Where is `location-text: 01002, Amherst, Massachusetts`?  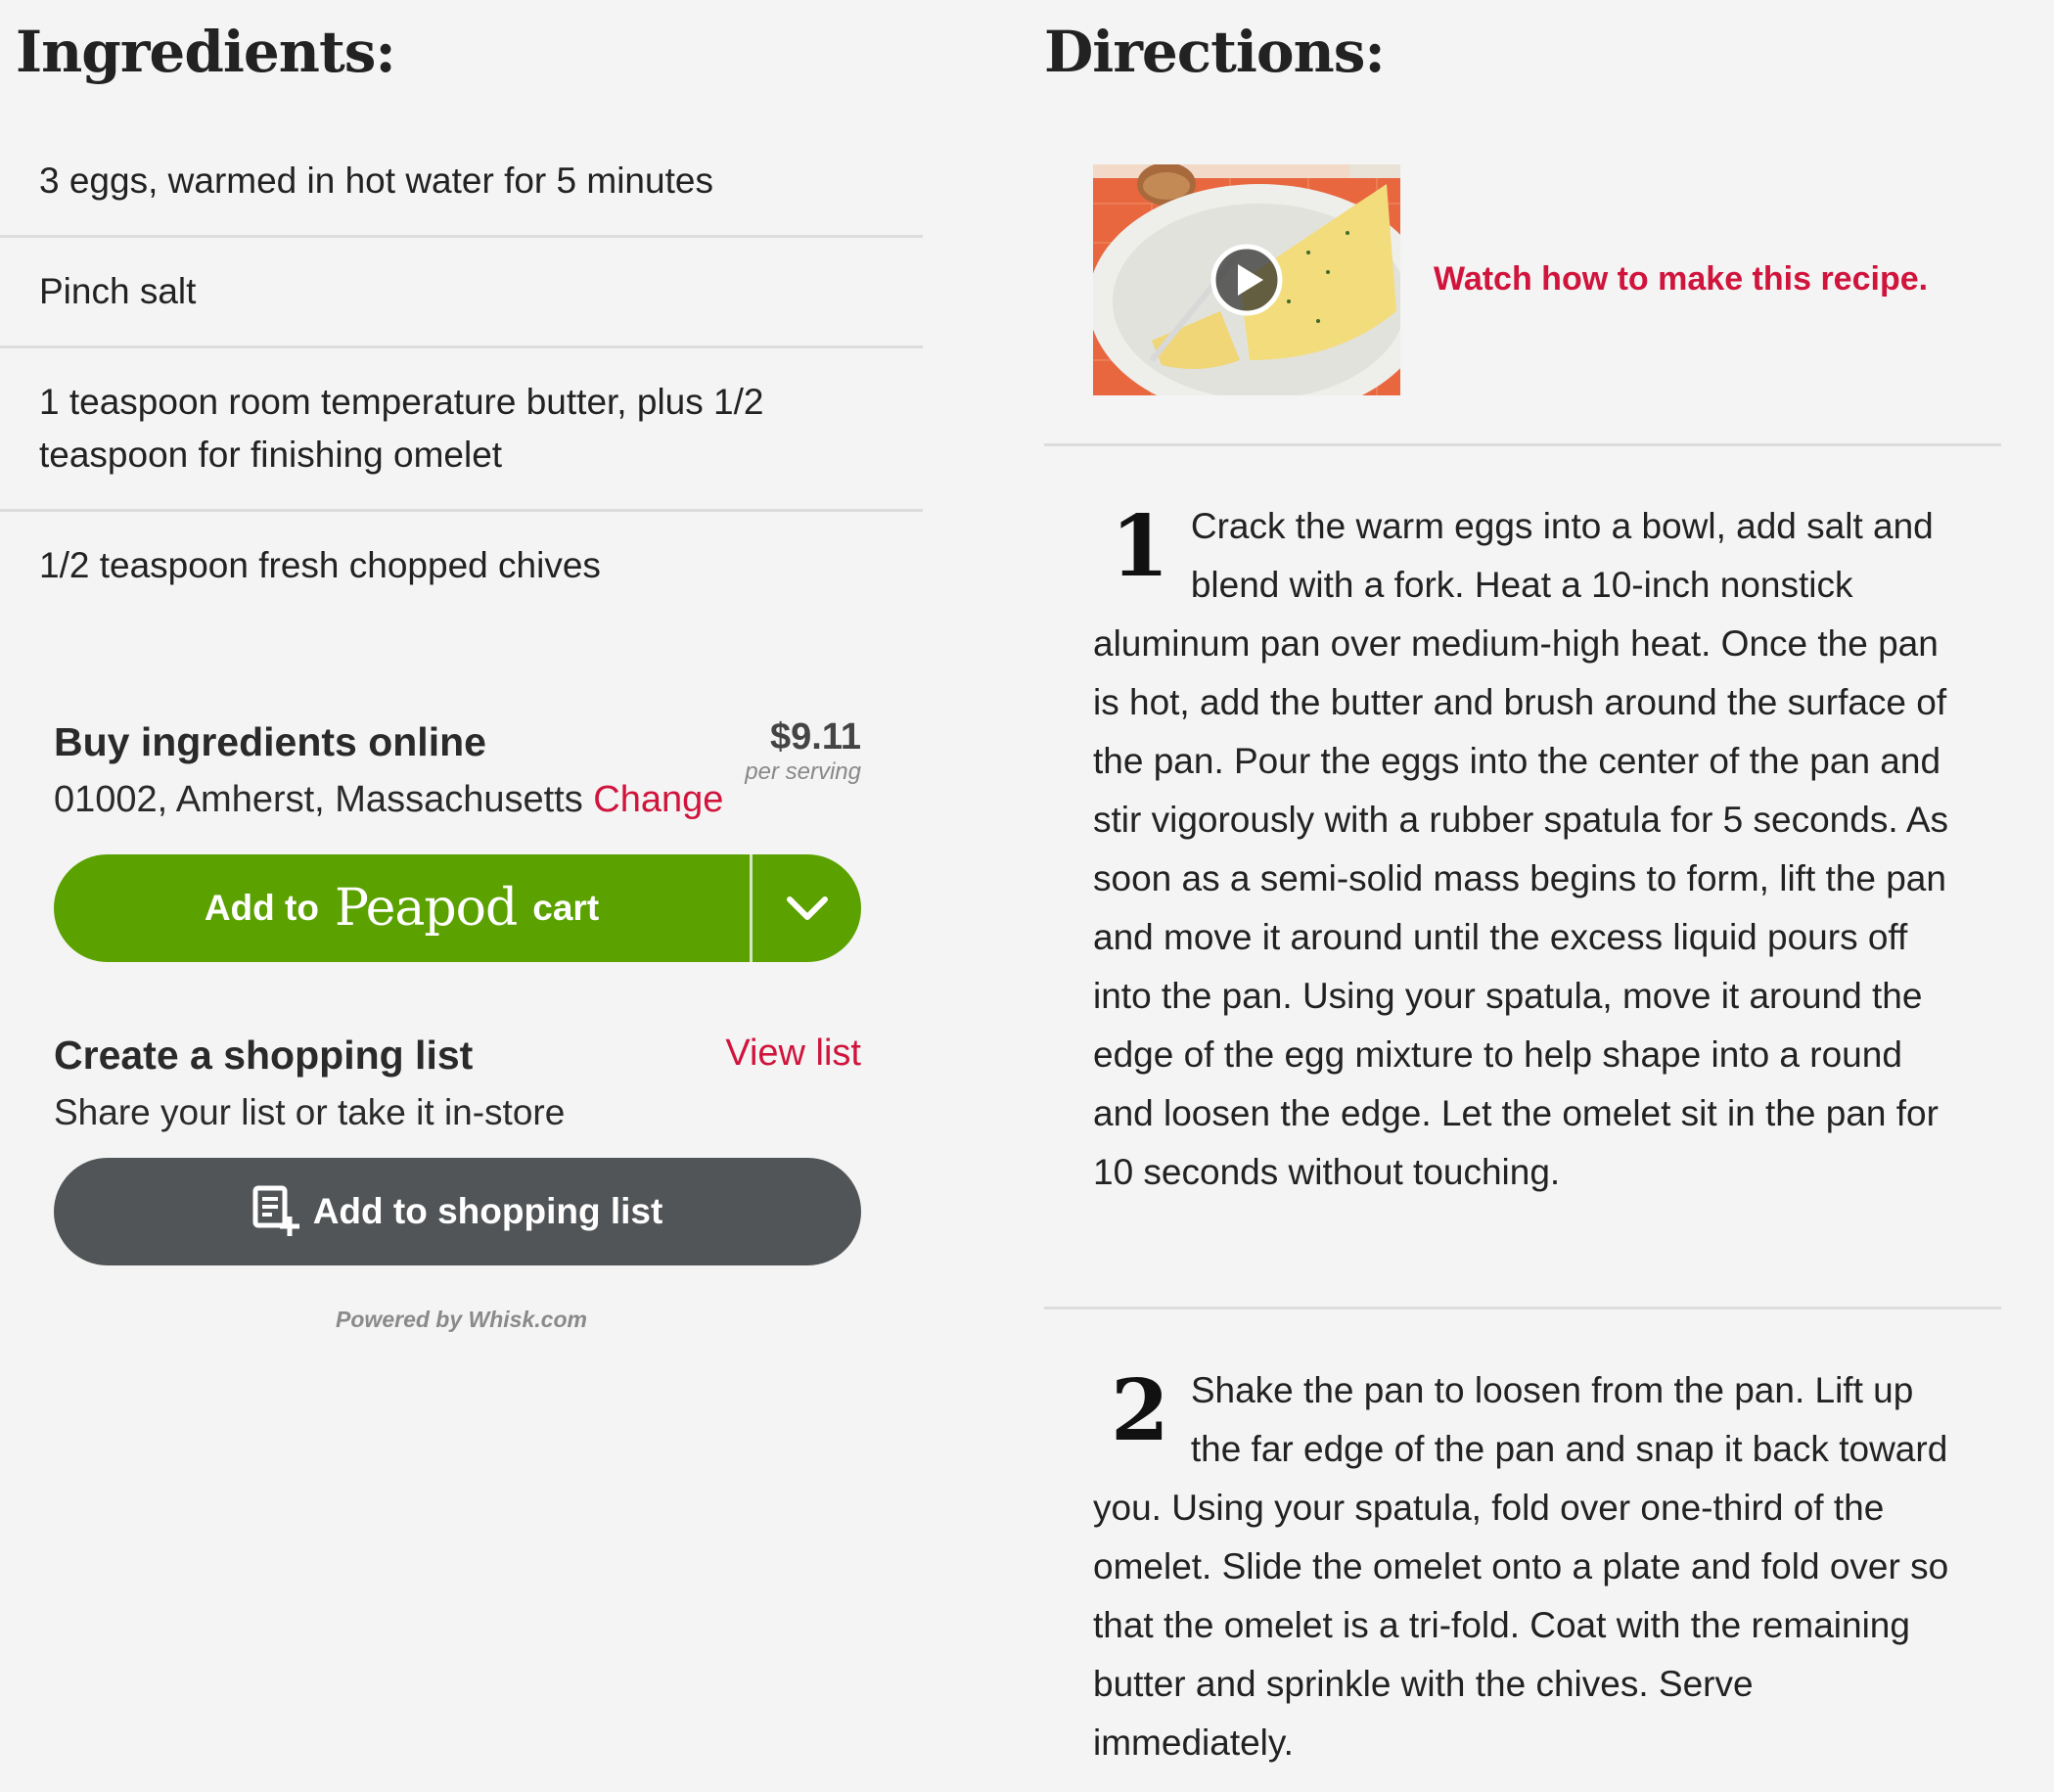 location-text: 01002, Amherst, Massachusetts is located at coordinates (319, 799).